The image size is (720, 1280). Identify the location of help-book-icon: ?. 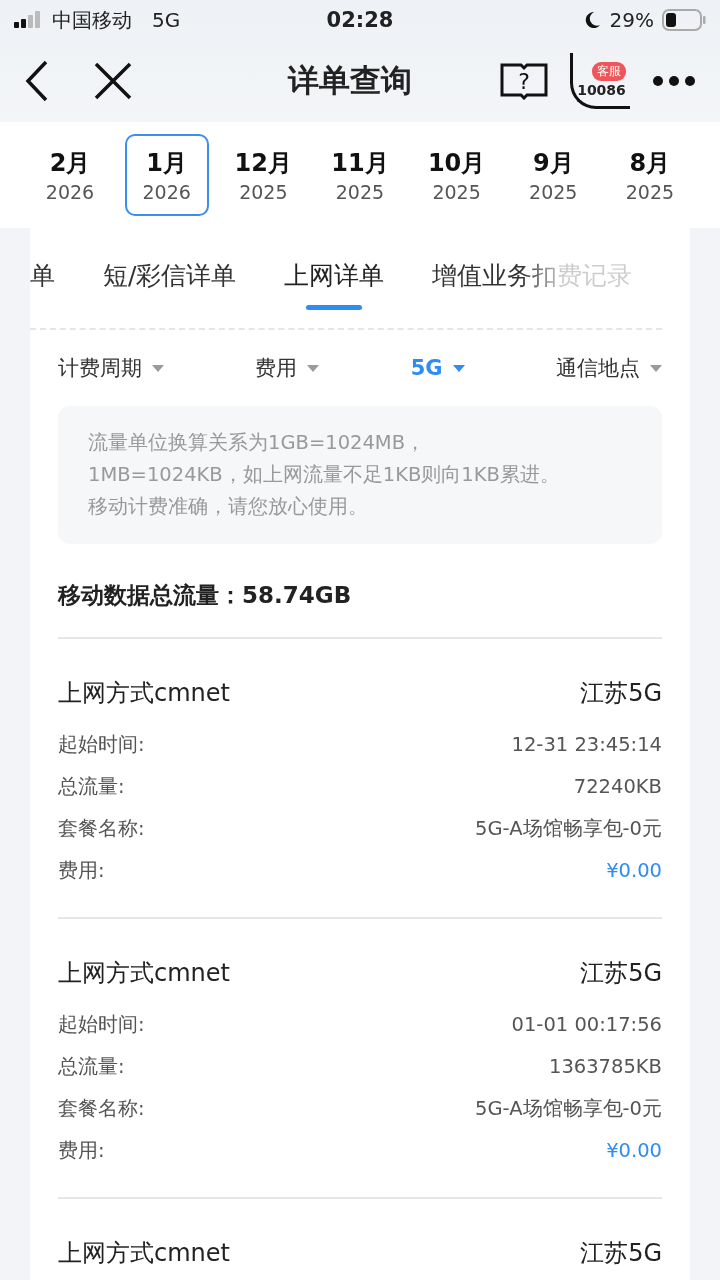
(524, 81).